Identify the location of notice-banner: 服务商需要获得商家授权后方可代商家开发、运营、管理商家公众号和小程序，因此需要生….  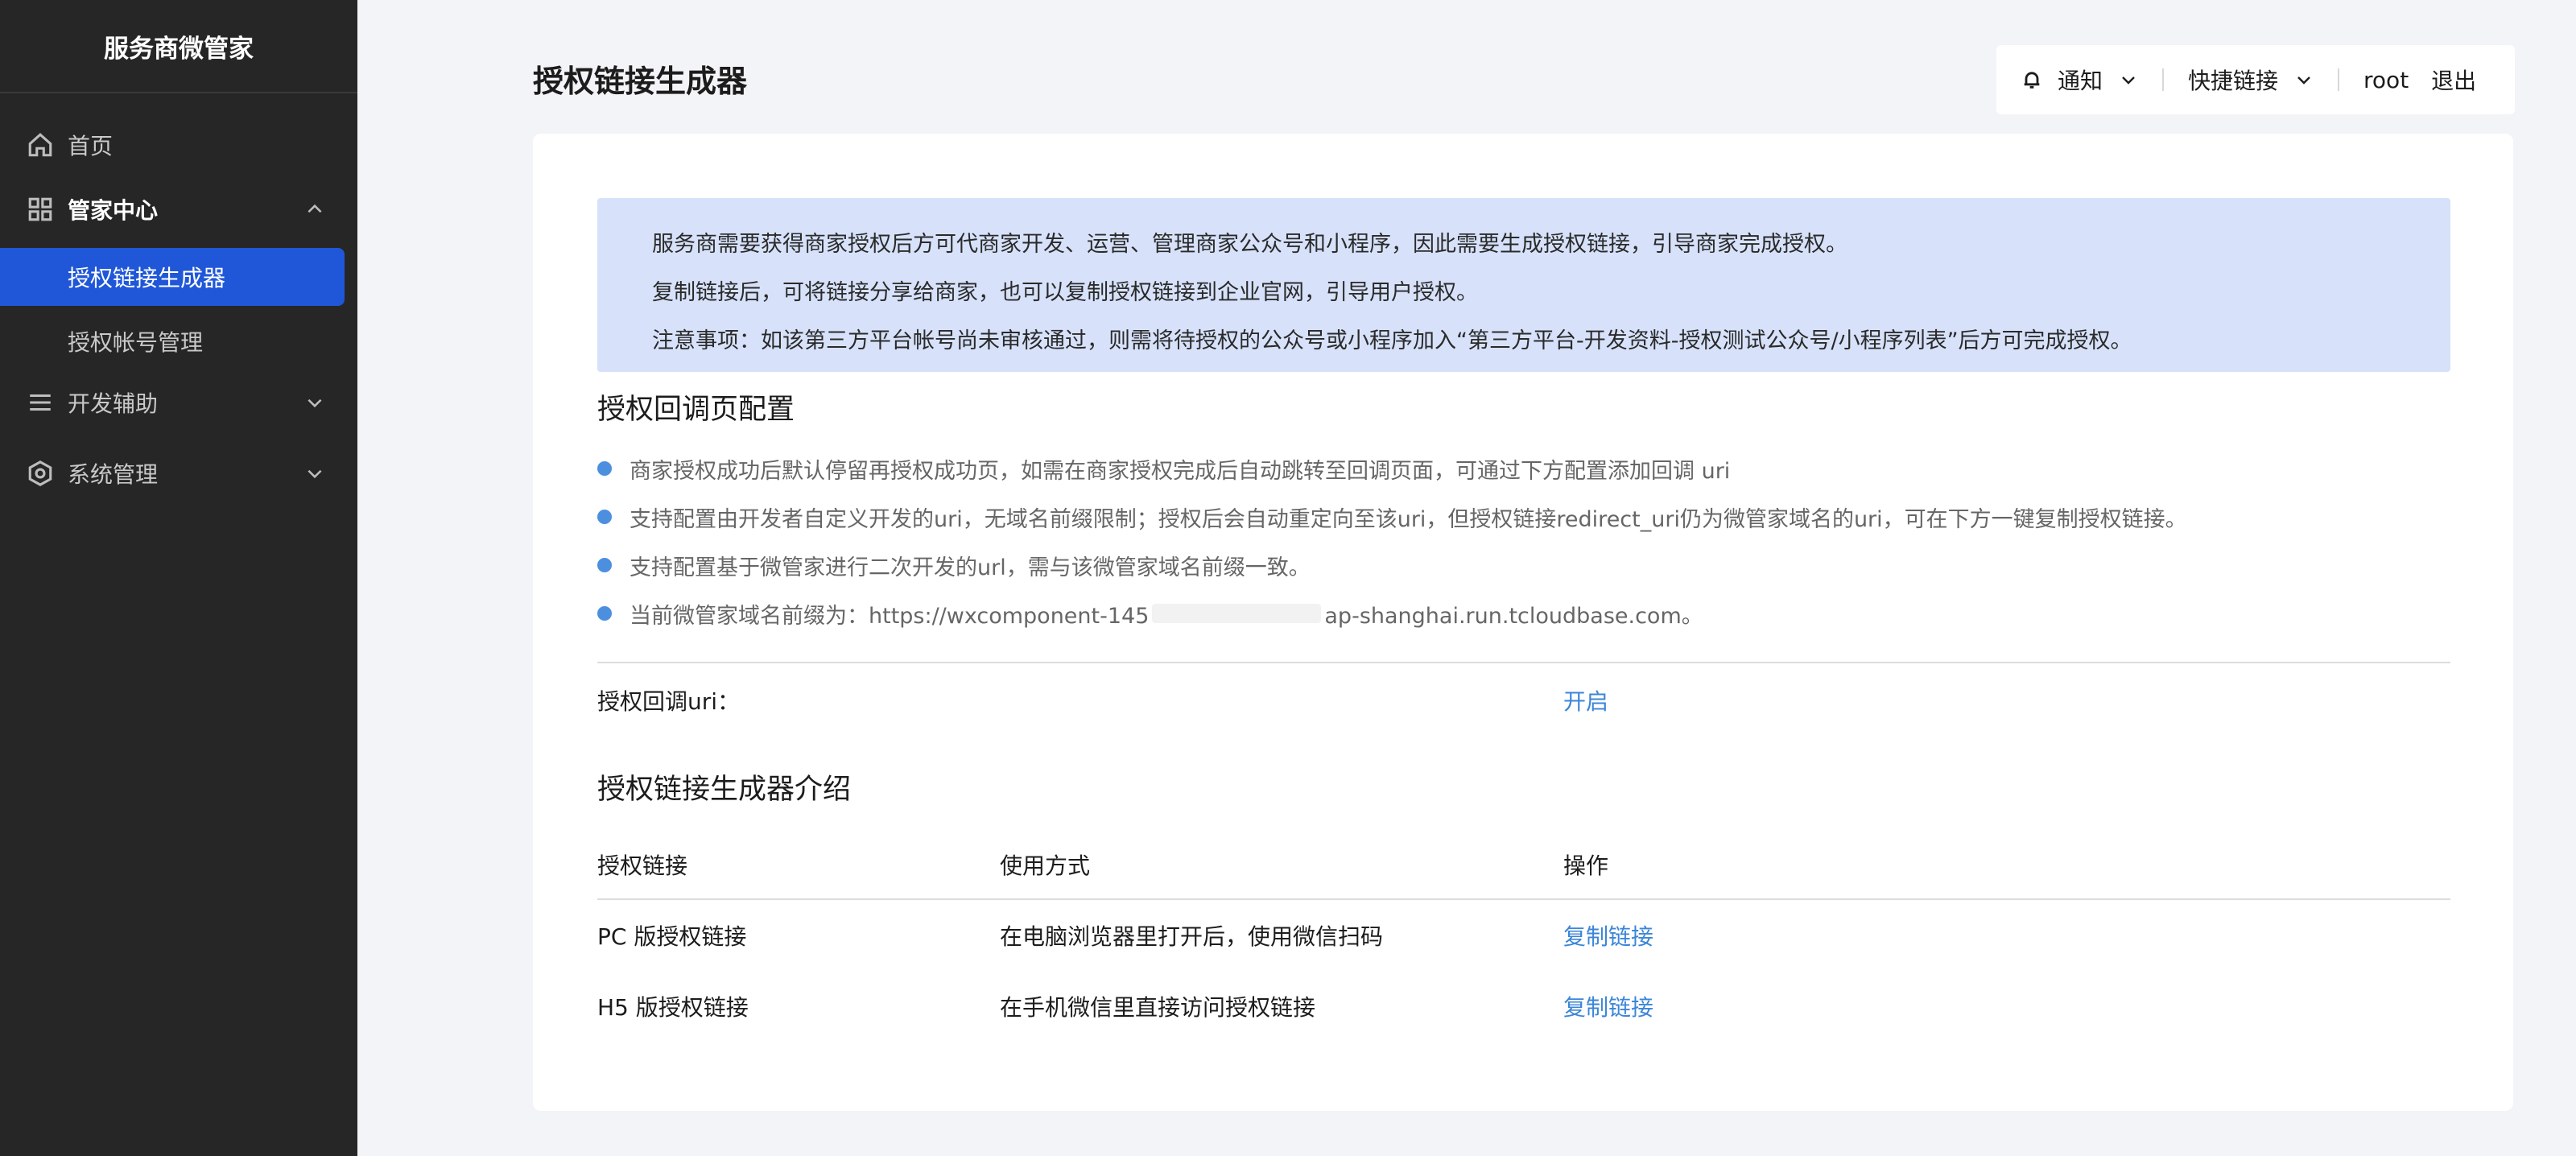
(1523, 285).